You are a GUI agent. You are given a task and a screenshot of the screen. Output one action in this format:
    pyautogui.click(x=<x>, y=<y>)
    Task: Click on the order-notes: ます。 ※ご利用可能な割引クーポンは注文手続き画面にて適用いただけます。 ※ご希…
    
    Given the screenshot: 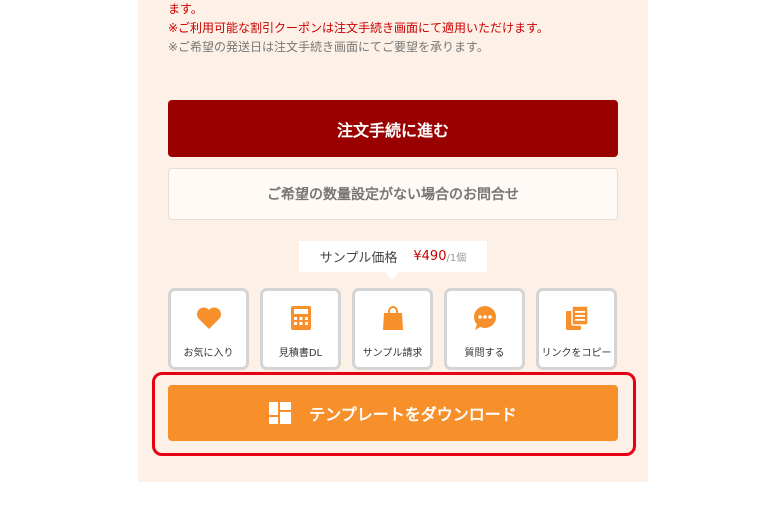 What is the action you would take?
    pyautogui.click(x=403, y=28)
    